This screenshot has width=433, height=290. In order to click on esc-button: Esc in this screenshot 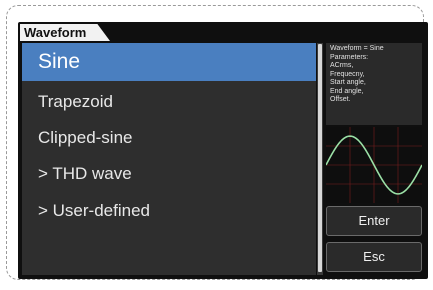, I will do `click(374, 257)`.